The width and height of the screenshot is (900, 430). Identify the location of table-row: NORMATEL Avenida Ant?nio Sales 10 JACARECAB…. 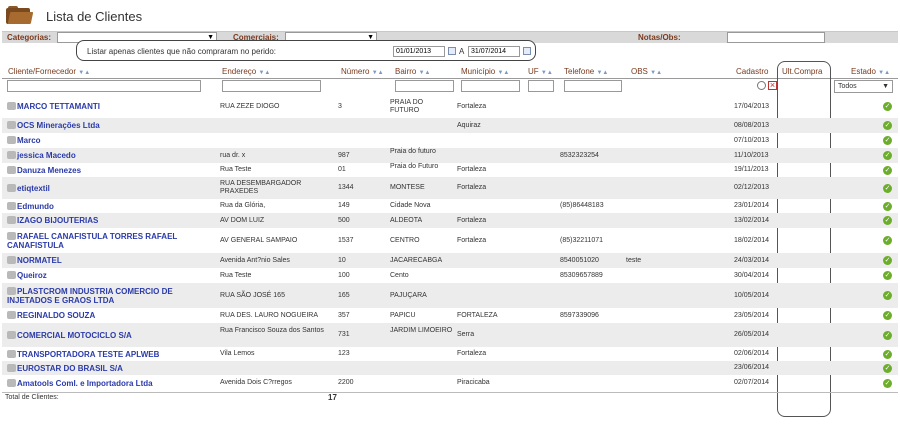
(450, 260).